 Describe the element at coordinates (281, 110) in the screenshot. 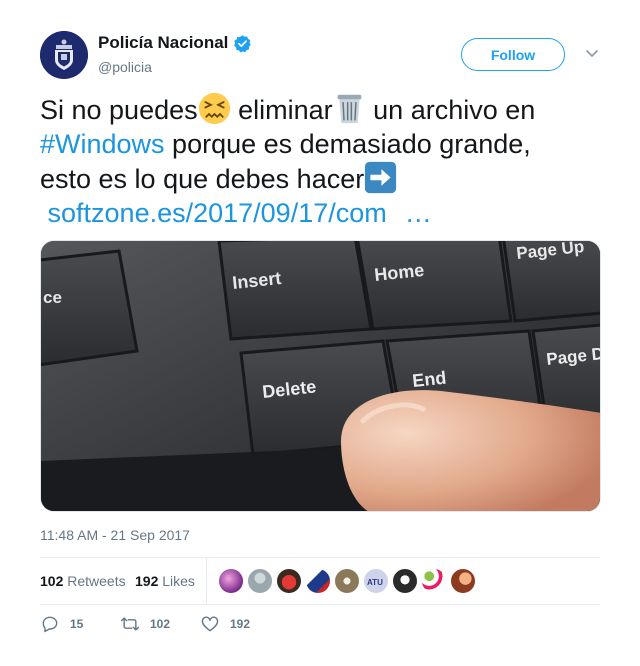

I see `tweet-text-segment: eliminar` at that location.